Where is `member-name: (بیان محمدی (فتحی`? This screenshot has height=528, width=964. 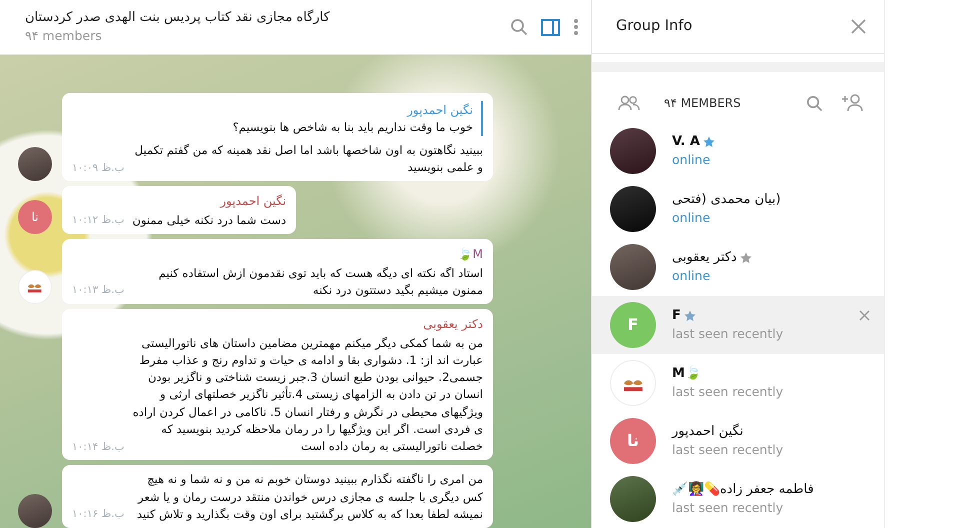
member-name: (بیان محمدی (فتحی is located at coordinates (726, 199).